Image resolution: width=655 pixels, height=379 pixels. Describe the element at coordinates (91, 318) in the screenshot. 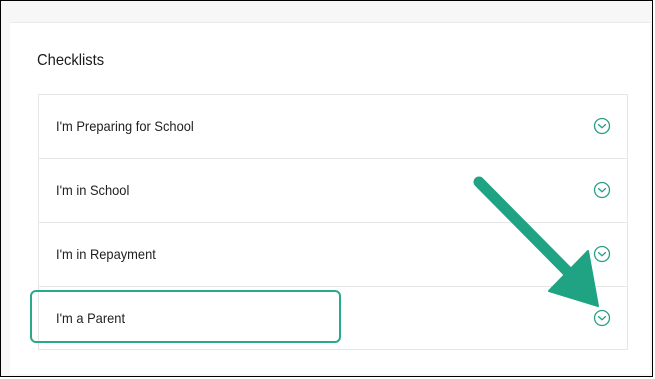

I see `checklist-item-label: I'm a Parent` at that location.